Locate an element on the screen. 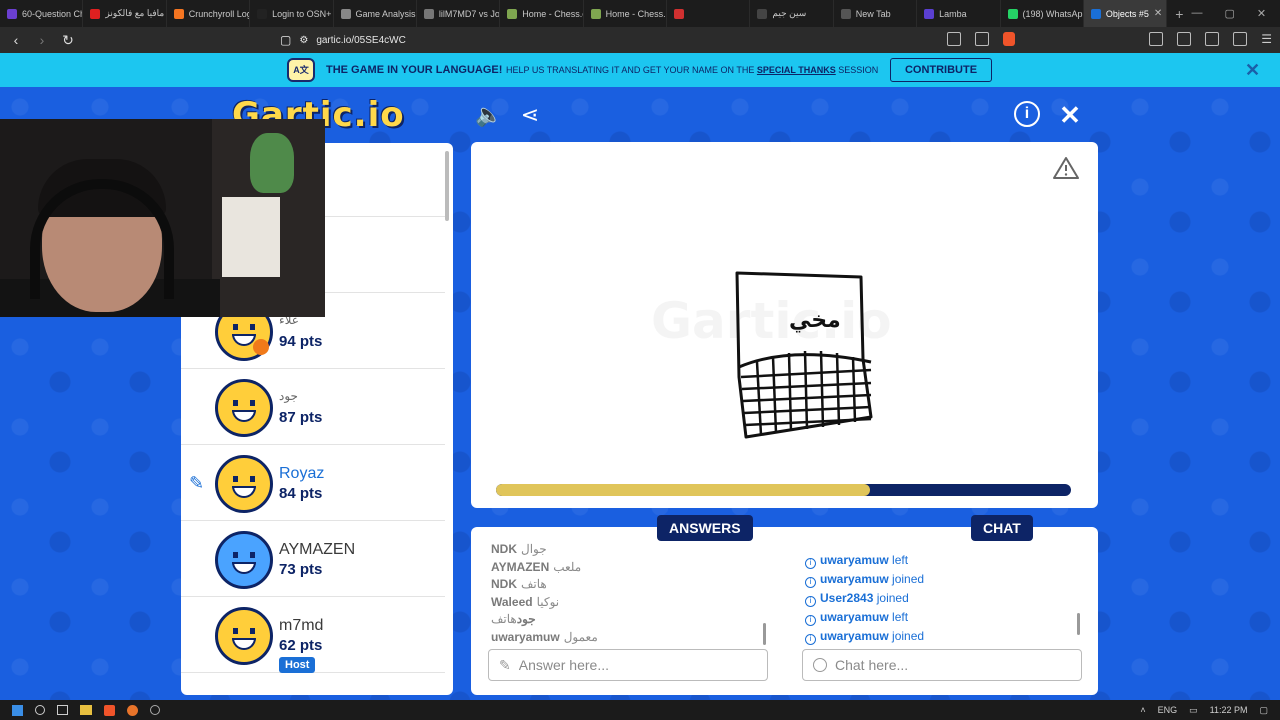 The height and width of the screenshot is (720, 1280). bookmark-icon: ▢ is located at coordinates (285, 40).